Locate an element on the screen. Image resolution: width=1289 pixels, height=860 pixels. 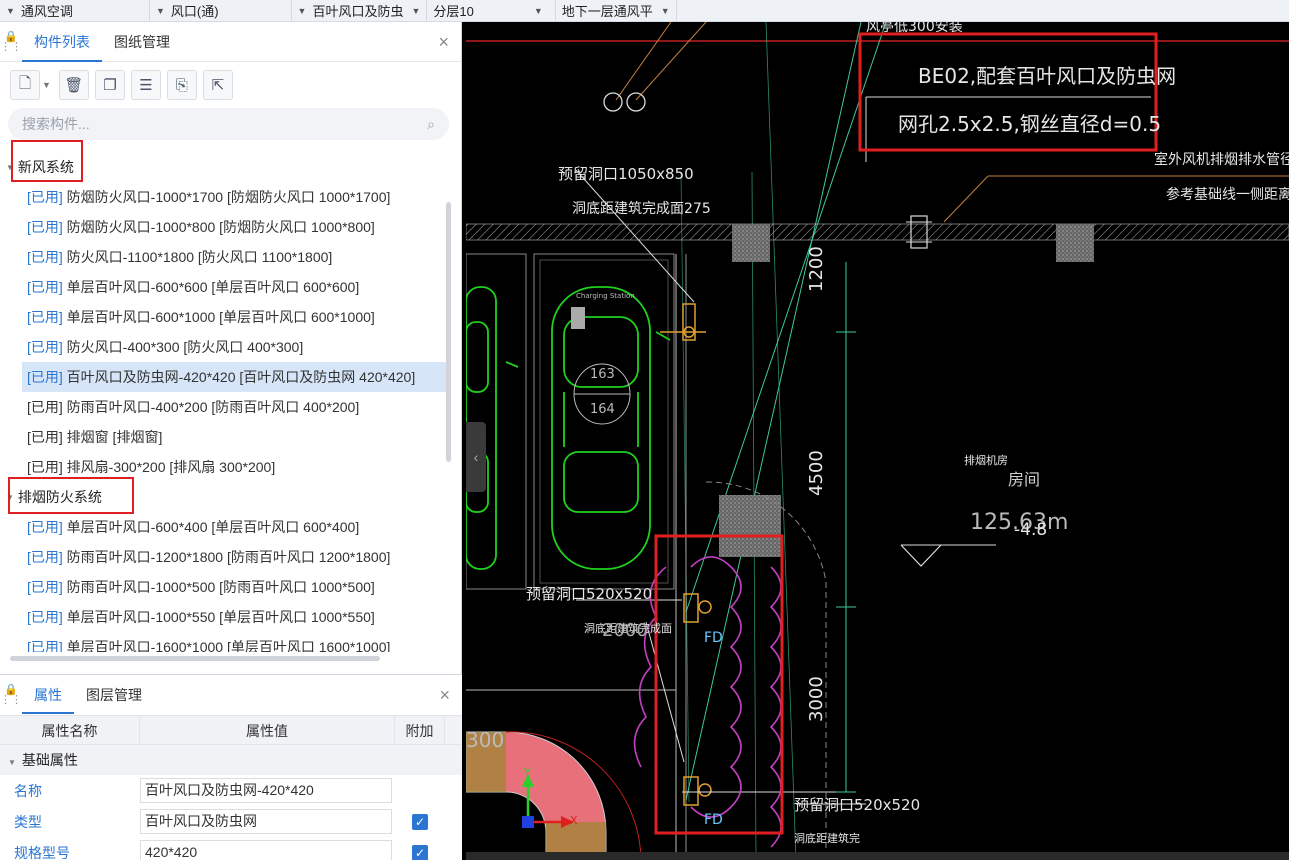
export-icon: ⇱ is located at coordinates (217, 85).